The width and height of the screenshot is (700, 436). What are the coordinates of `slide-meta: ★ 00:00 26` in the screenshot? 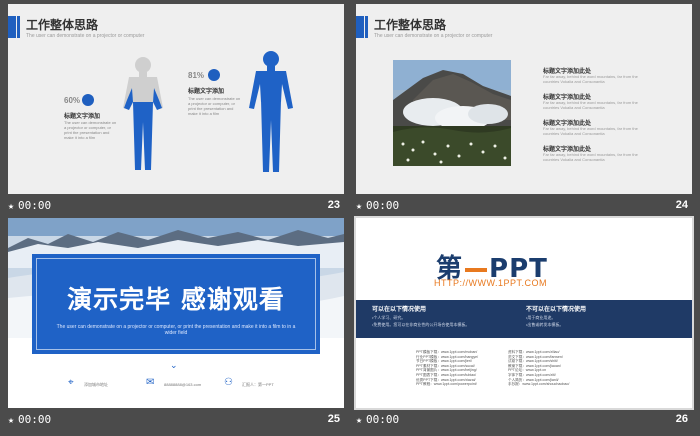 It's located at (524, 419).